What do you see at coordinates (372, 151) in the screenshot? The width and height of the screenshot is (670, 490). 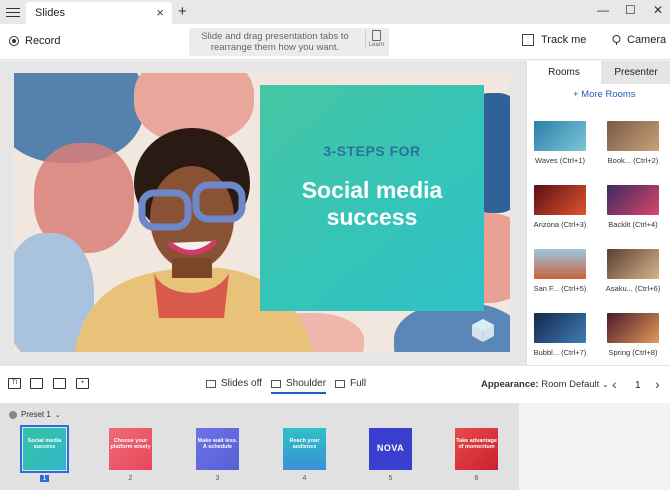 I see `slide-kicker: 3-STEPS FOR` at bounding box center [372, 151].